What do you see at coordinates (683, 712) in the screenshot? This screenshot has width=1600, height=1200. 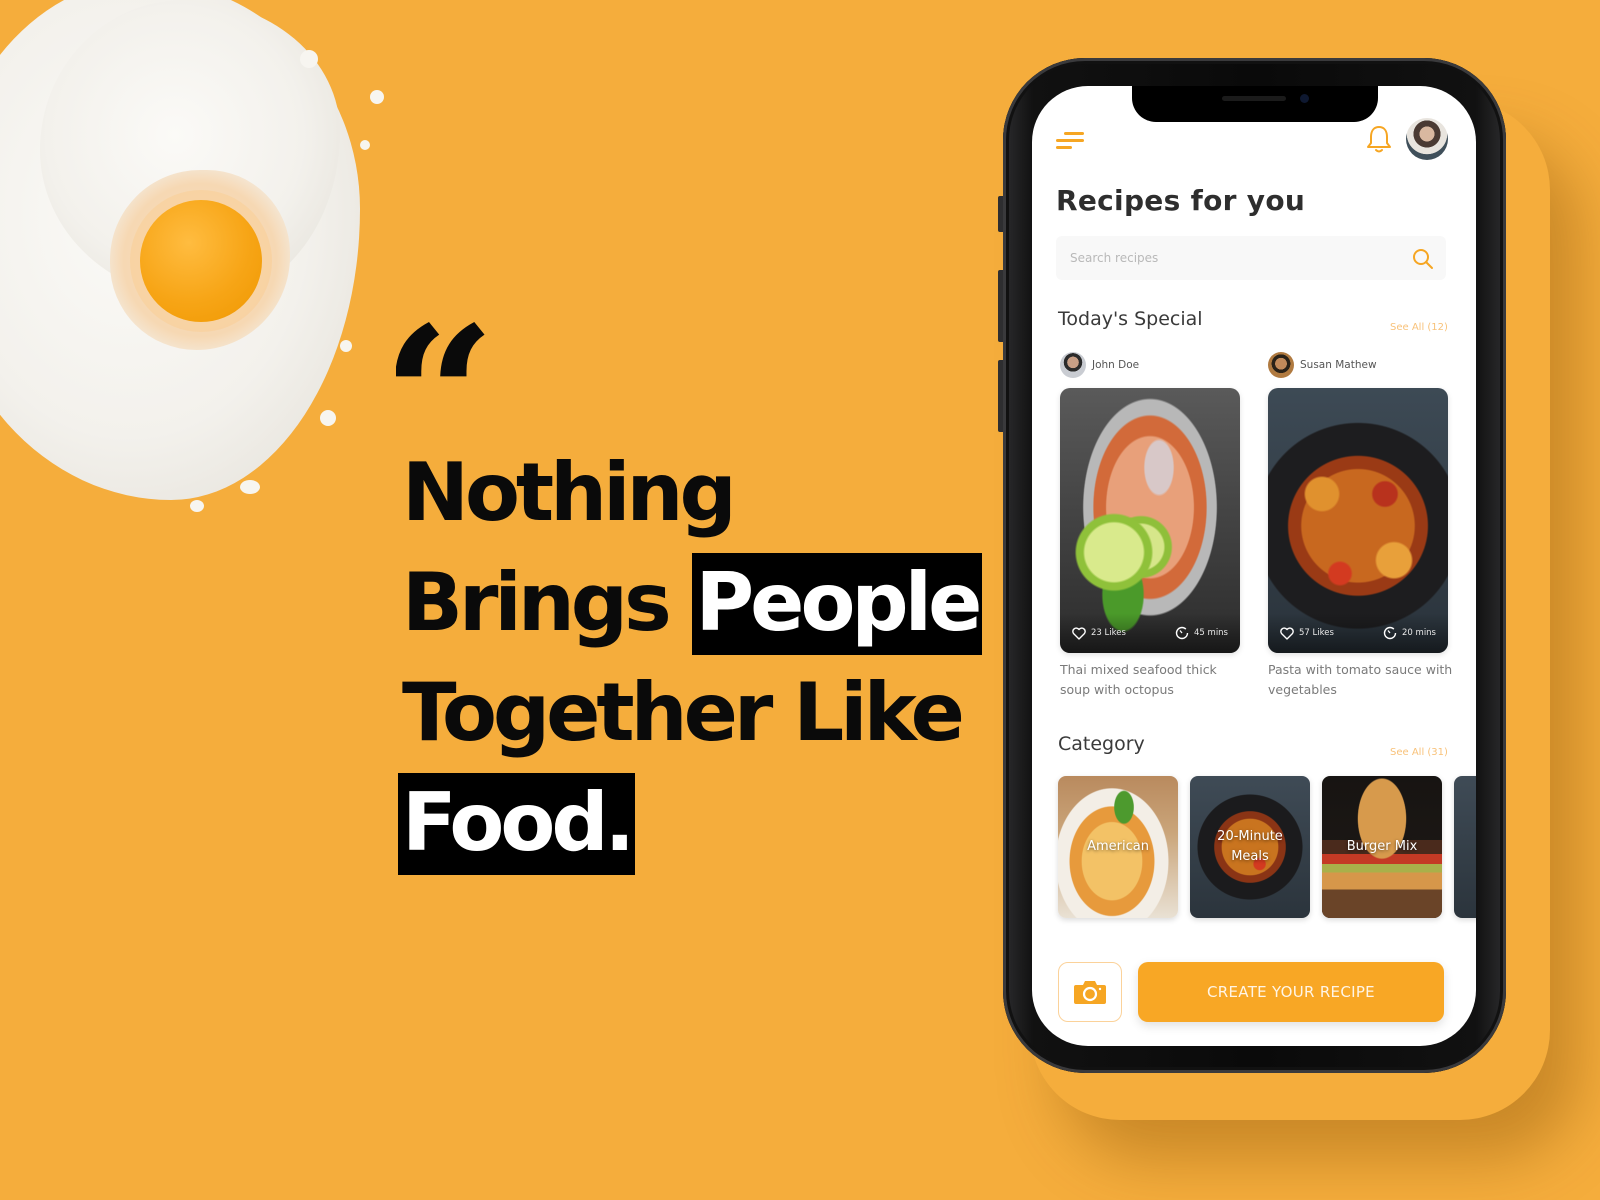 I see `quote-line-text: Together Like` at bounding box center [683, 712].